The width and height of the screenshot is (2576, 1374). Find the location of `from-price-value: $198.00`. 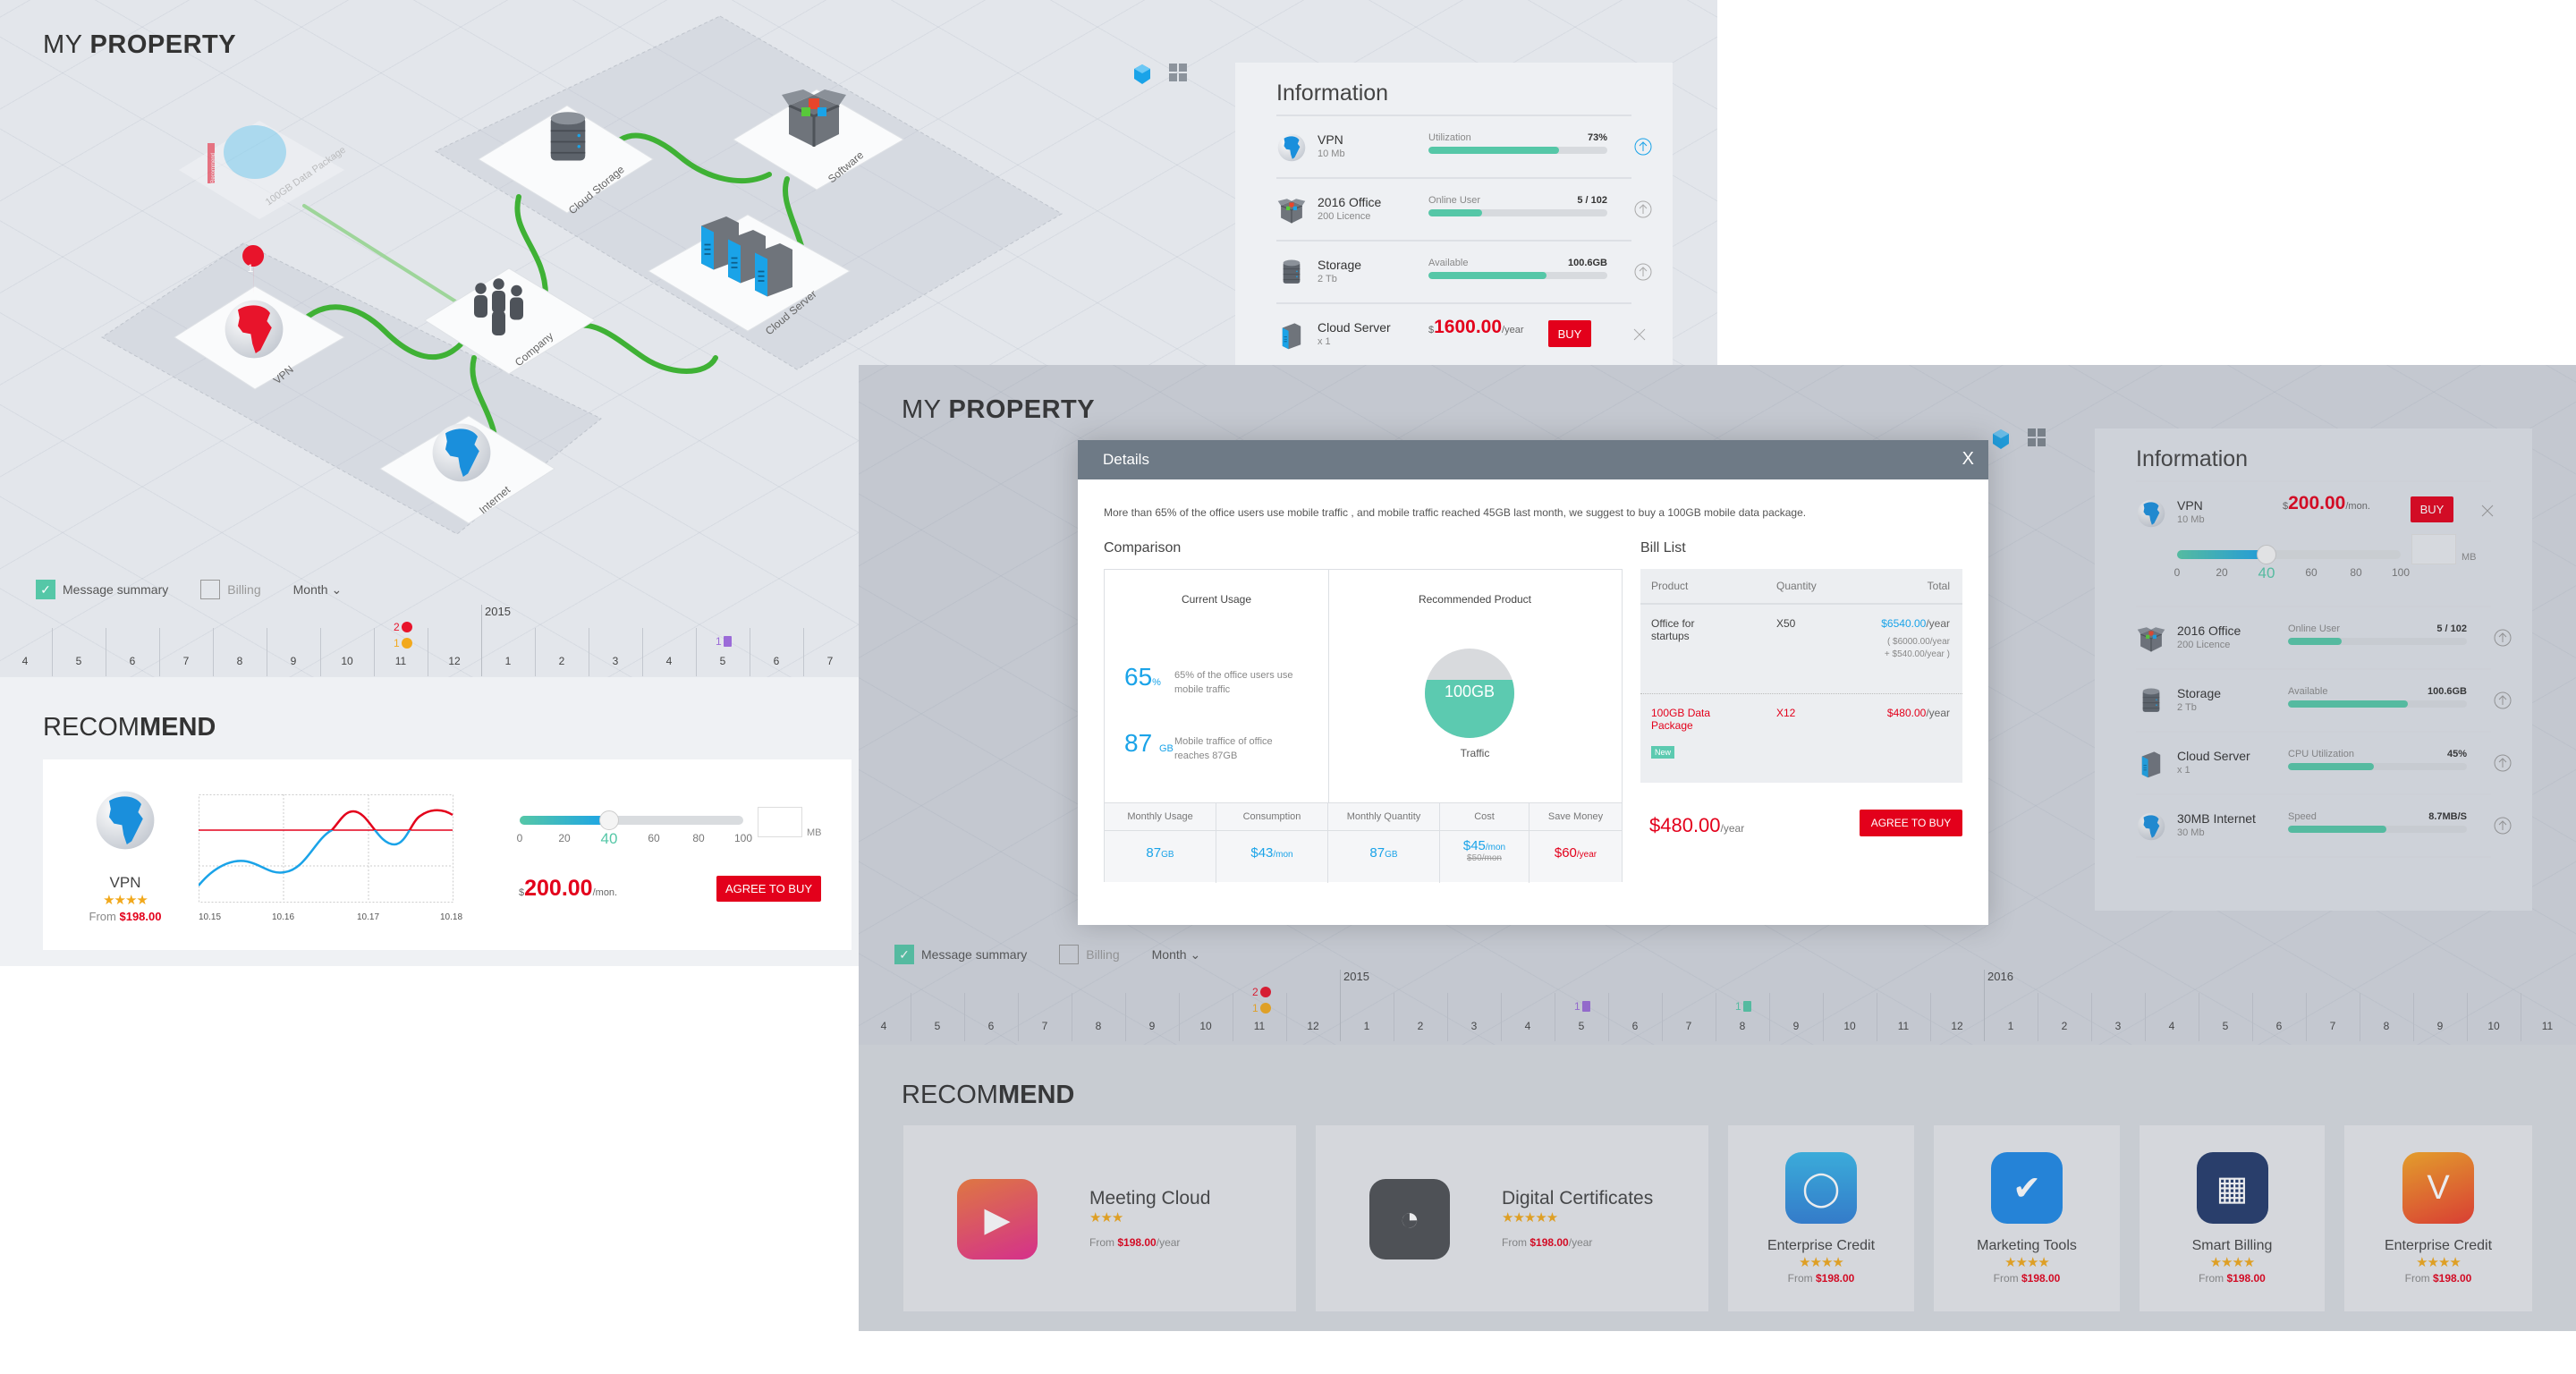

from-price-value: $198.00 is located at coordinates (140, 916).